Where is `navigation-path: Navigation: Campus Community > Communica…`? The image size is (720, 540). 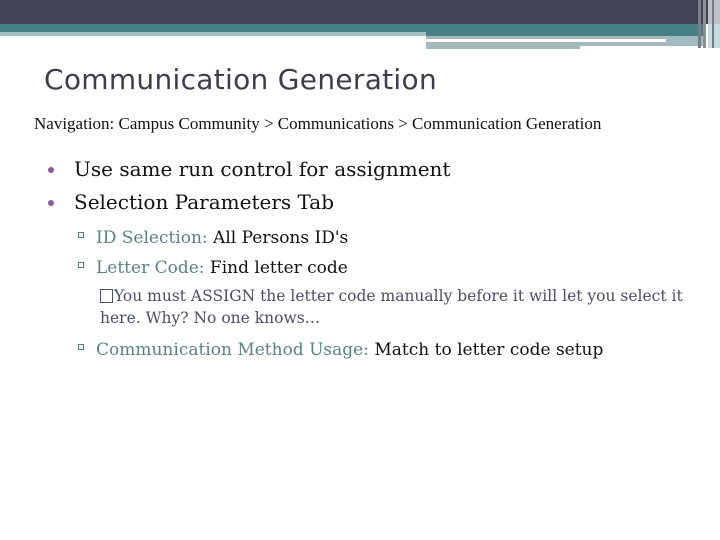
navigation-path: Navigation: Campus Community > Communica… is located at coordinates (318, 123).